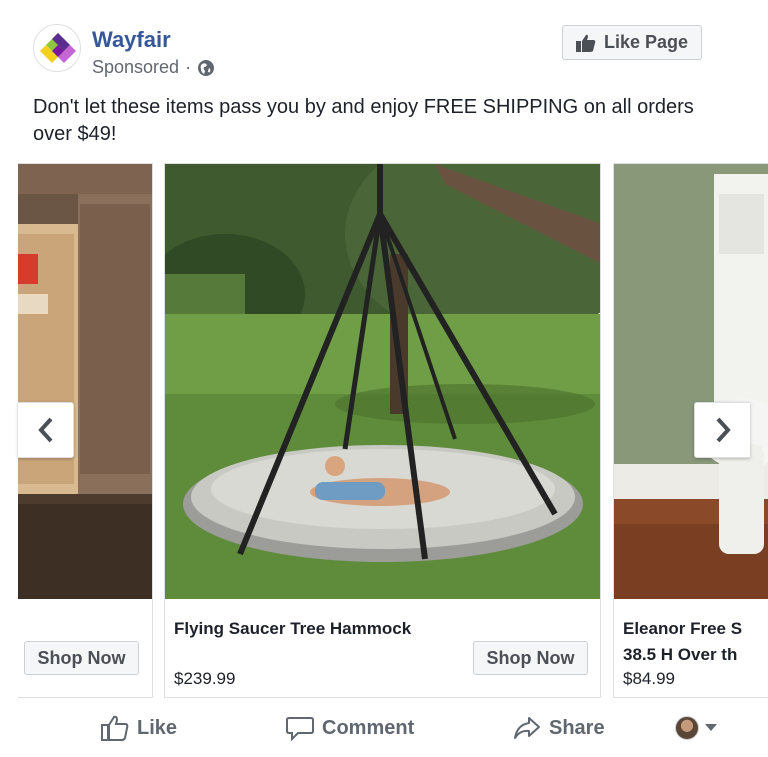 The height and width of the screenshot is (757, 768). Describe the element at coordinates (646, 42) in the screenshot. I see `like-page-label: Like Page` at that location.